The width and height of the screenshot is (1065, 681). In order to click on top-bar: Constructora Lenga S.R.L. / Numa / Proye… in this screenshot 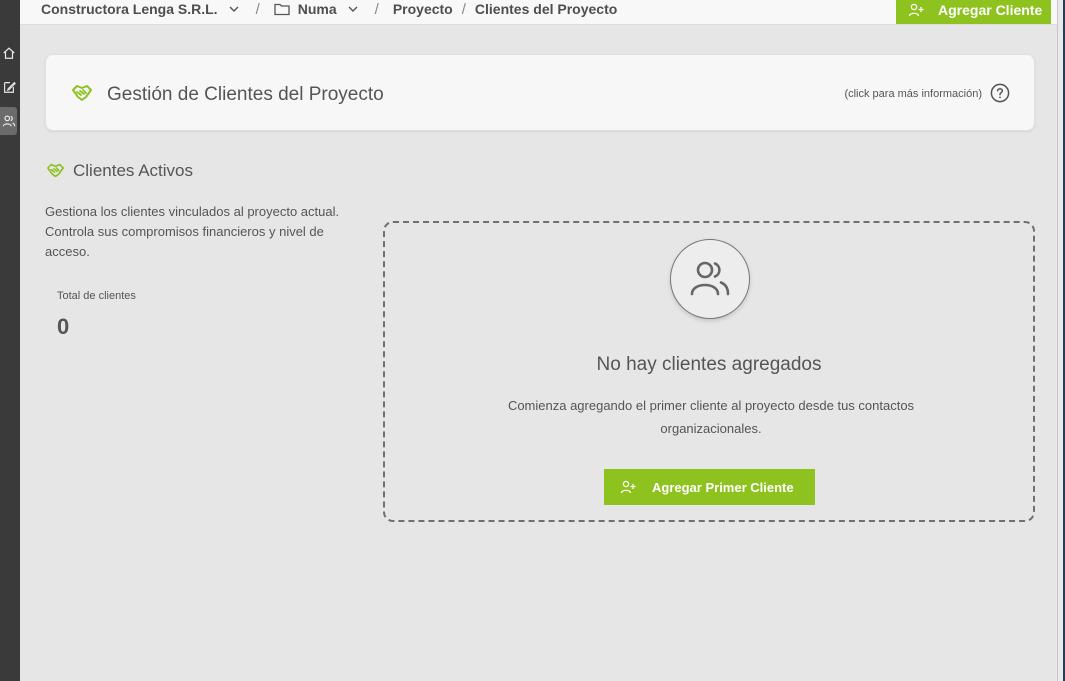, I will do `click(538, 12)`.